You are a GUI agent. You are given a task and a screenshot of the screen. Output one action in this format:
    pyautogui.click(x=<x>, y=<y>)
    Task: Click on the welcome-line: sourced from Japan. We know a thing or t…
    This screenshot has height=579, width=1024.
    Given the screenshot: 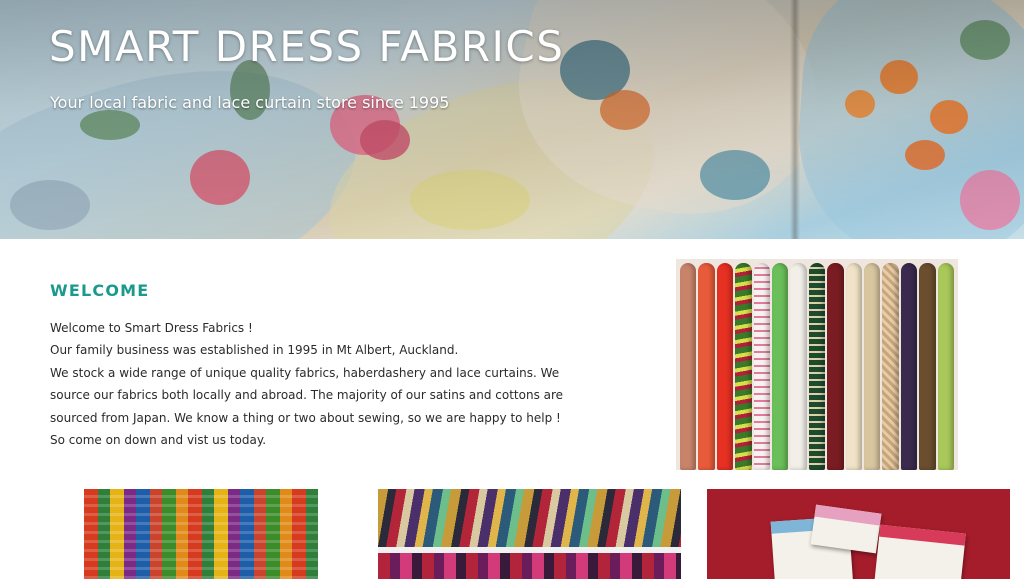 What is the action you would take?
    pyautogui.click(x=305, y=417)
    